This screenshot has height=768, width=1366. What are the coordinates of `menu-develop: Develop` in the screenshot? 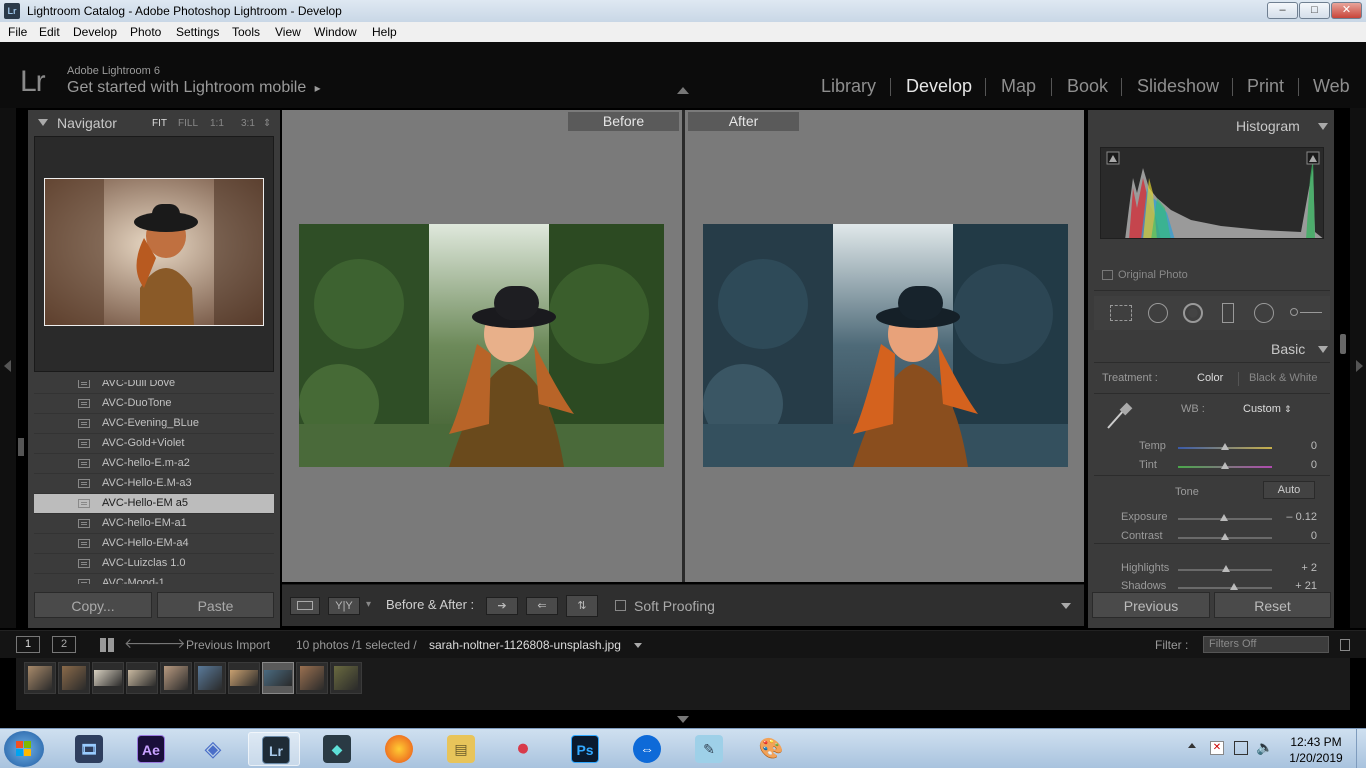 It's located at (95, 32).